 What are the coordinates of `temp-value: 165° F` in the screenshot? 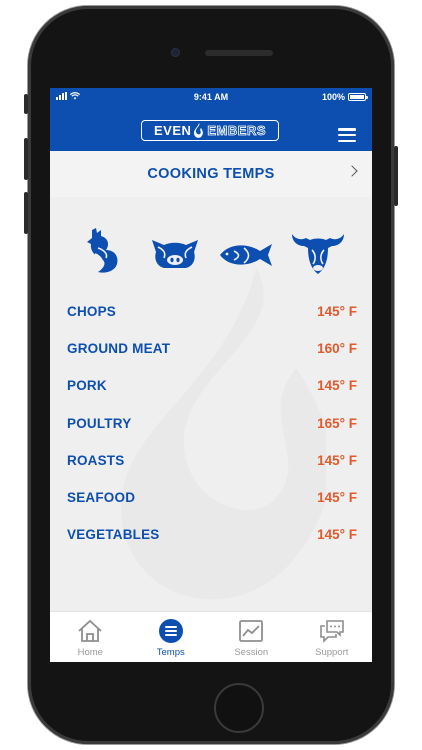 It's located at (337, 423).